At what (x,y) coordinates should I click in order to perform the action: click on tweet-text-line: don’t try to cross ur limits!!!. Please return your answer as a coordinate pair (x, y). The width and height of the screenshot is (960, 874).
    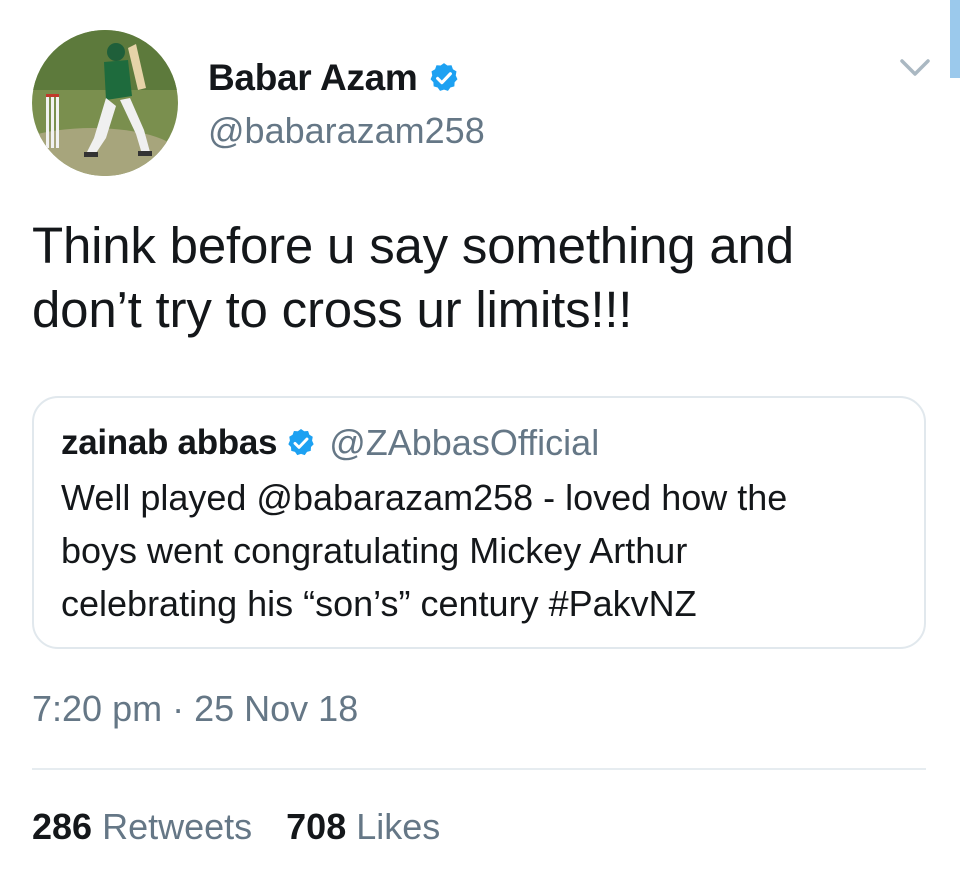
    Looking at the image, I should click on (332, 309).